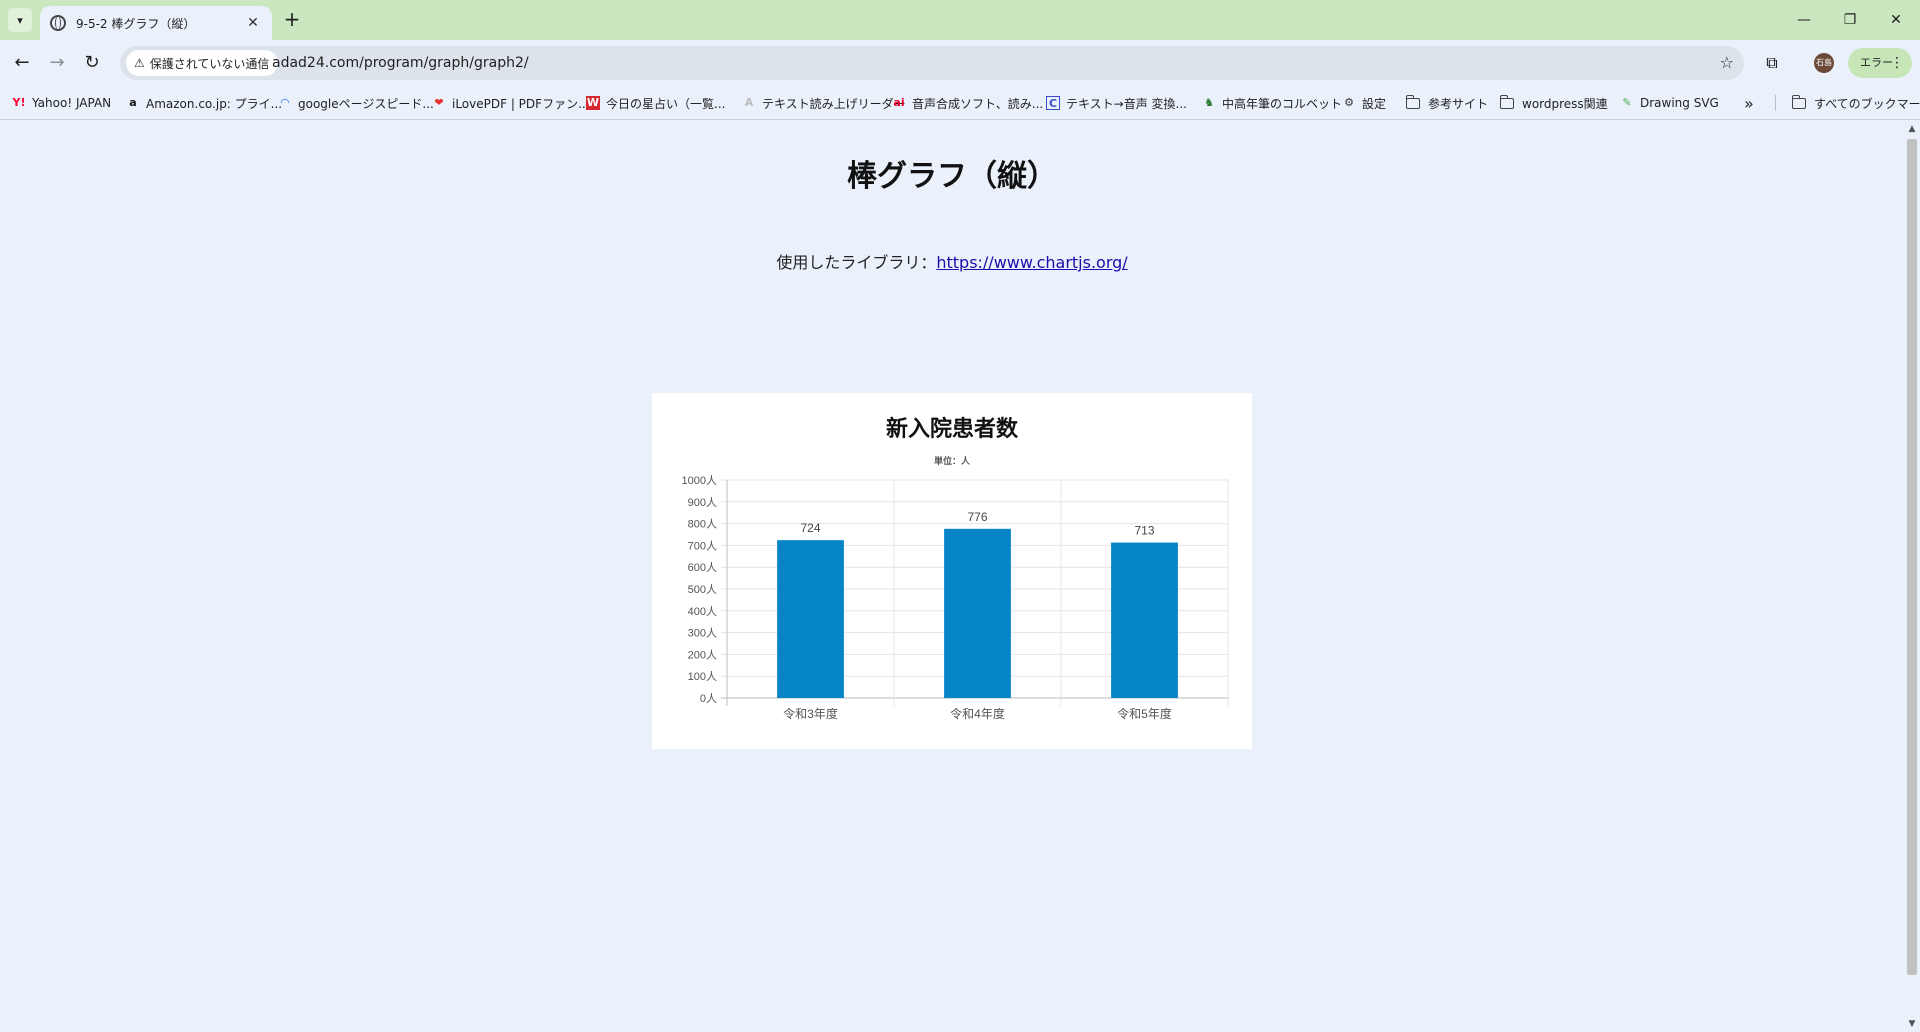  What do you see at coordinates (952, 428) in the screenshot?
I see `chart-title: 新入院患者数` at bounding box center [952, 428].